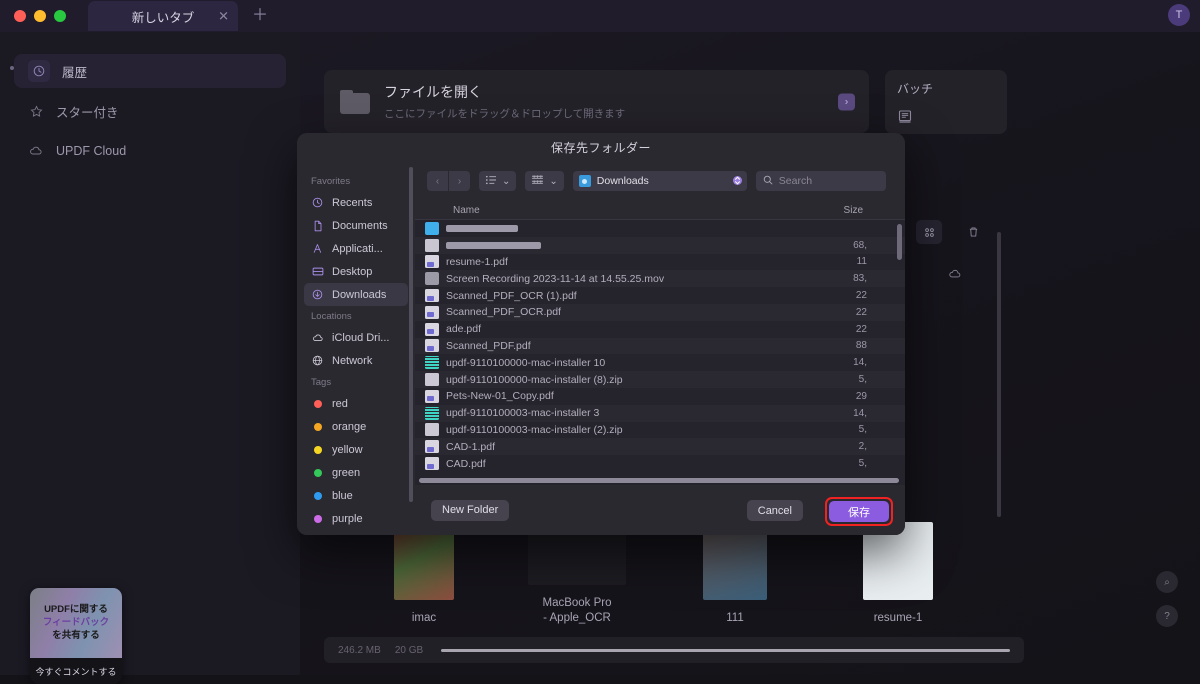 This screenshot has height=684, width=1200. What do you see at coordinates (537, 181) in the screenshot?
I see `group-view-icon` at bounding box center [537, 181].